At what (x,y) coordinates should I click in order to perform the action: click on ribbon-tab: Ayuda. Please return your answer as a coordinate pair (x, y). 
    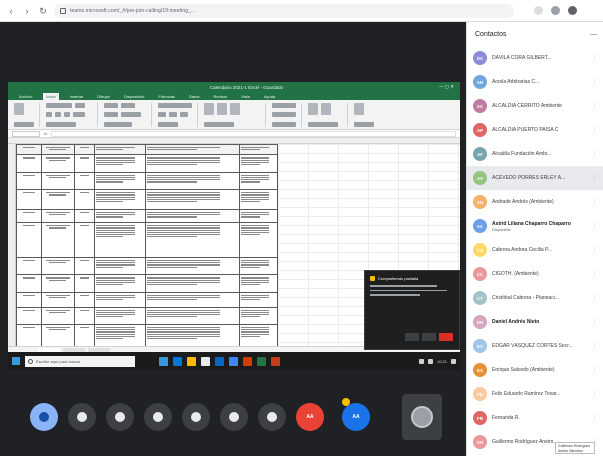
    Looking at the image, I should click on (269, 96).